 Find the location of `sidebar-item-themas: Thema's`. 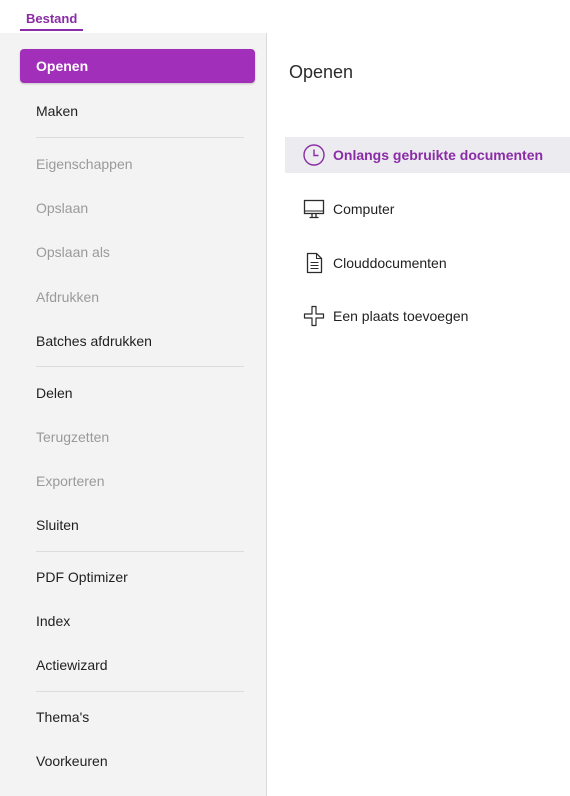

sidebar-item-themas: Thema's is located at coordinates (137, 717).